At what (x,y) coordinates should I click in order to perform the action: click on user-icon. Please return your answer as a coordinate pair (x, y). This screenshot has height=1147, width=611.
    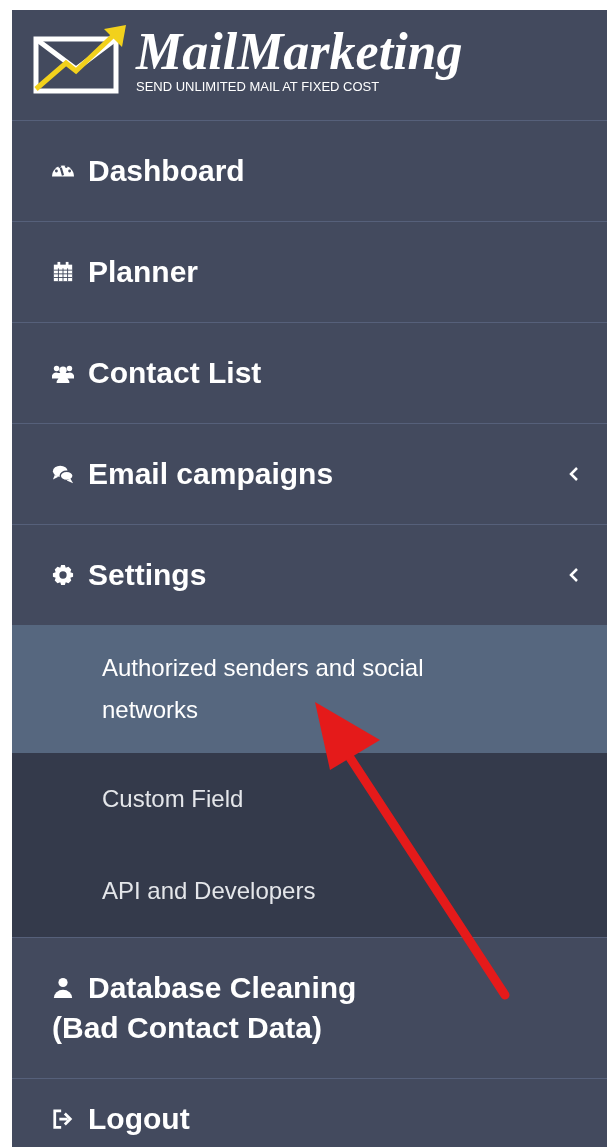
    Looking at the image, I should click on (63, 988).